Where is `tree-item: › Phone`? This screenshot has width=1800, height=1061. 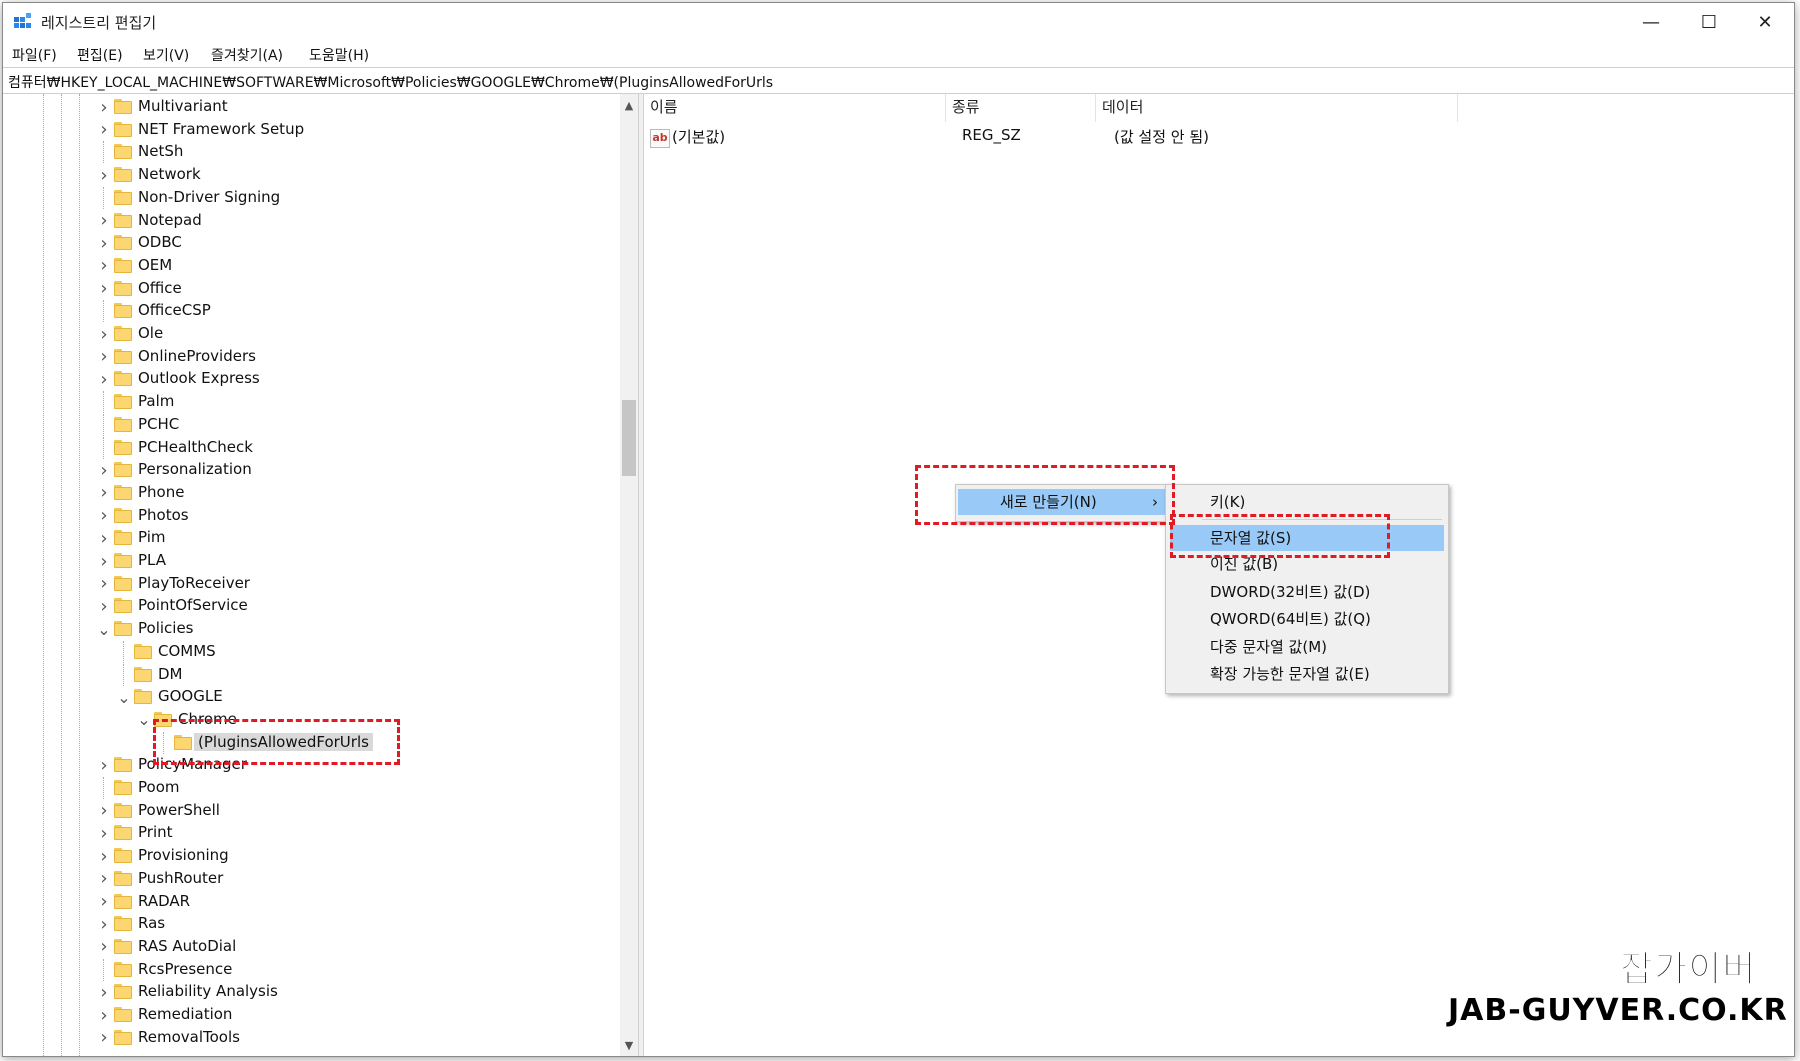 tree-item: › Phone is located at coordinates (310, 493).